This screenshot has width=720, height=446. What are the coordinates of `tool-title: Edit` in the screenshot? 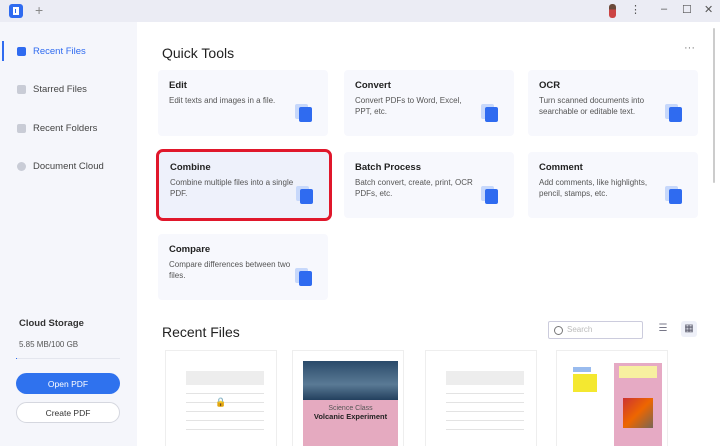 It's located at (178, 85).